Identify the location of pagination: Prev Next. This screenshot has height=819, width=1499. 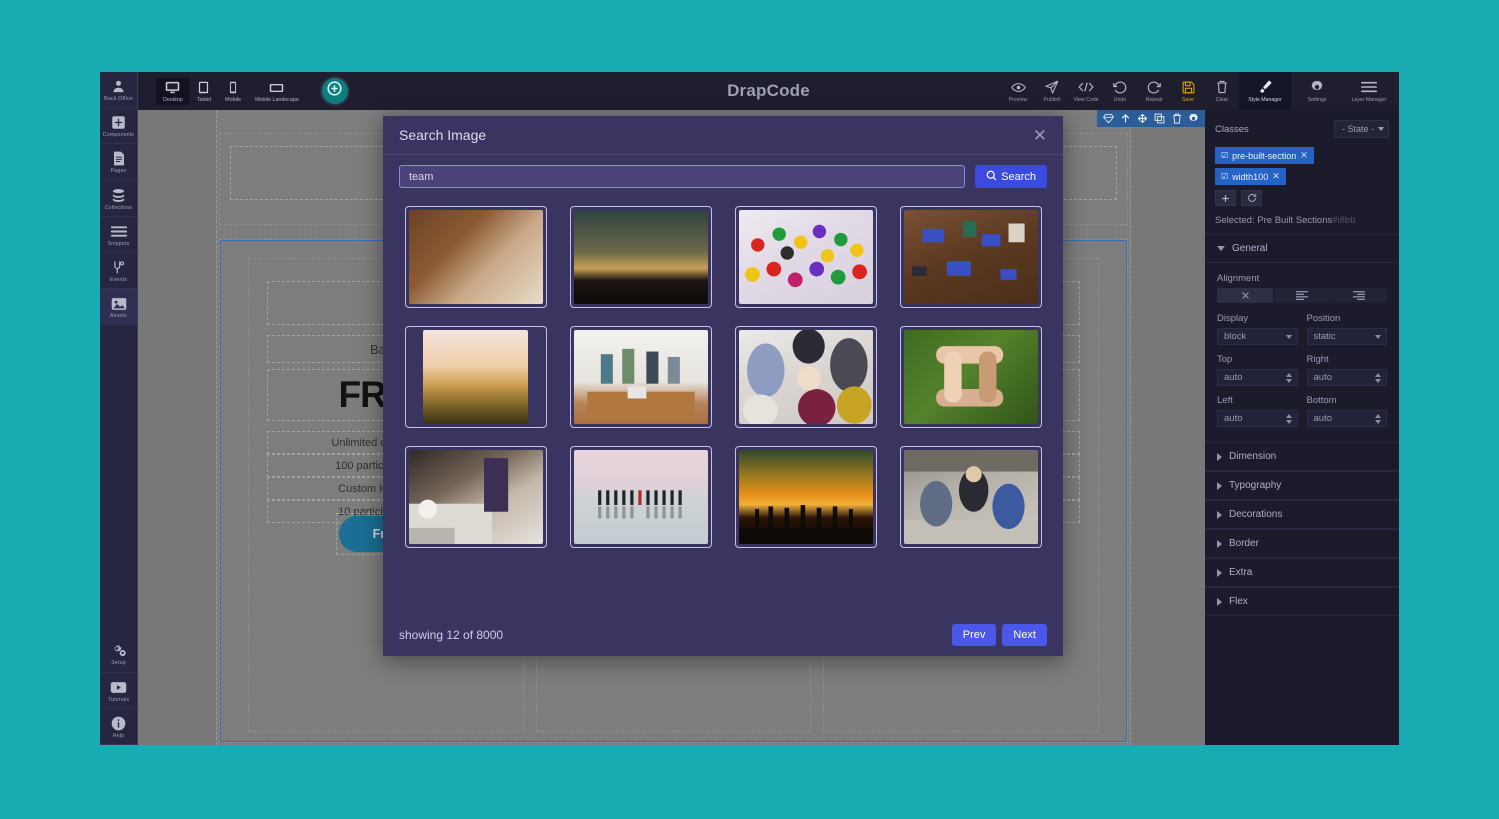
(999, 635).